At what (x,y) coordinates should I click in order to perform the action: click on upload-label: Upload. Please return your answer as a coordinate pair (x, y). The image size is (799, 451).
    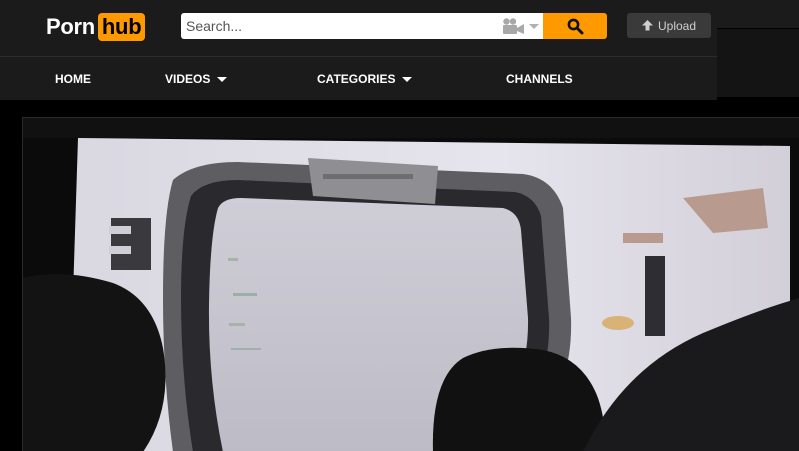
    Looking at the image, I should click on (677, 25).